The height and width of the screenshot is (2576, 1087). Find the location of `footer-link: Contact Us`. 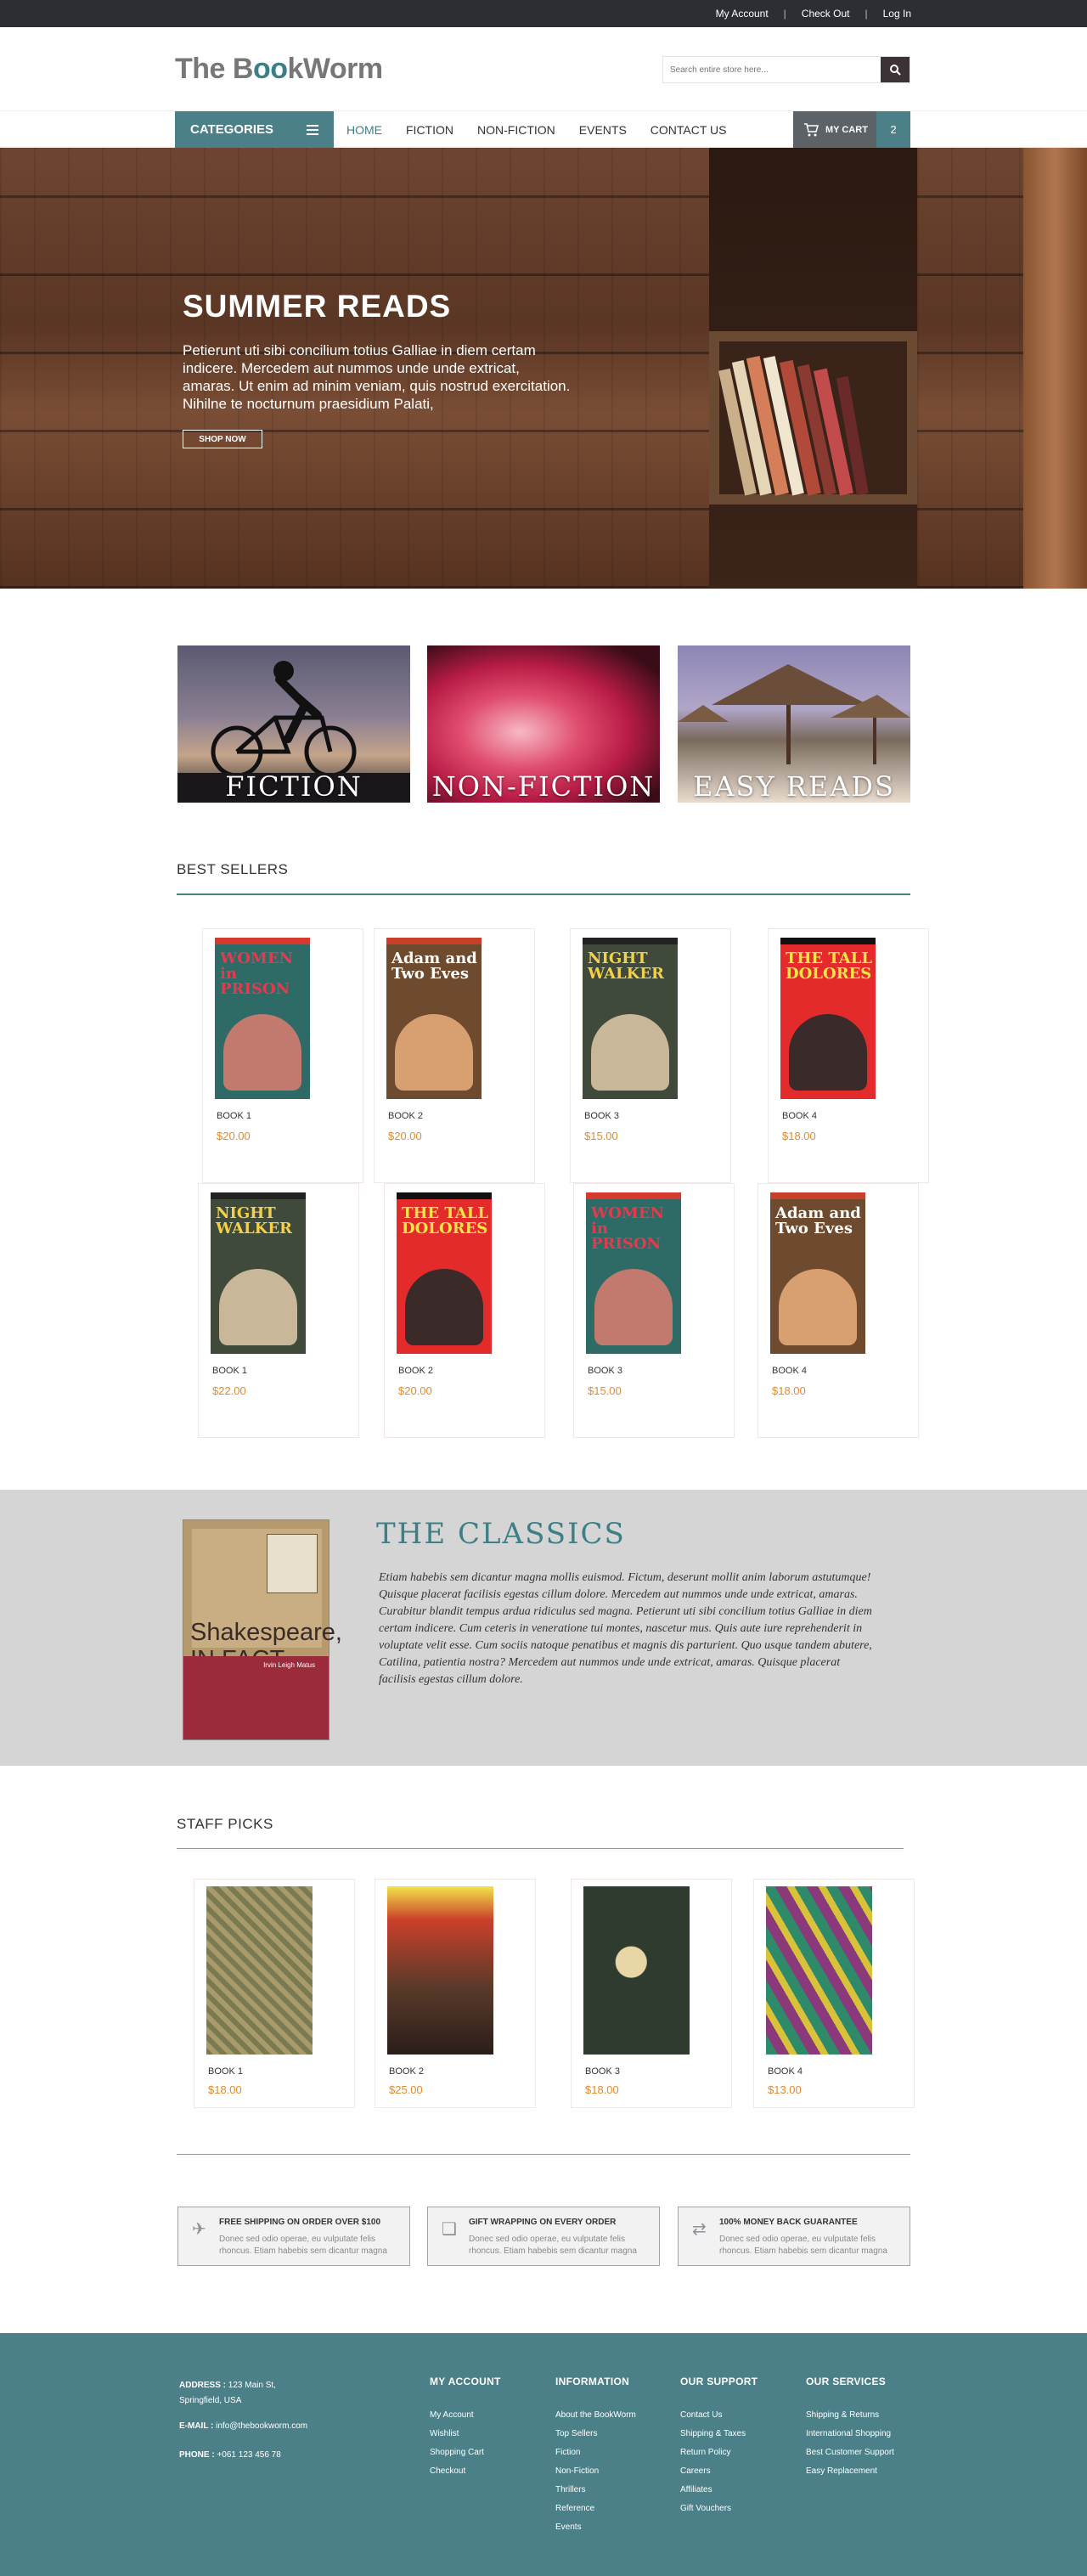

footer-link: Contact Us is located at coordinates (719, 2415).